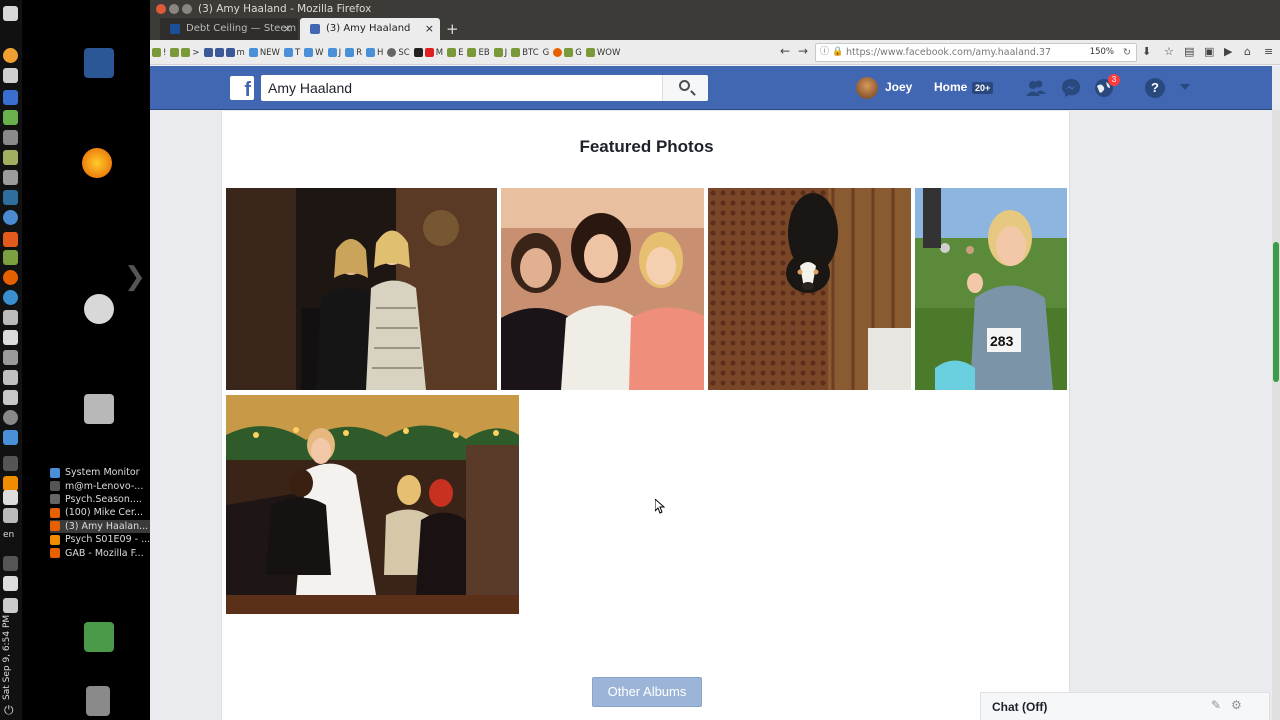 This screenshot has width=1280, height=720. What do you see at coordinates (1019, 707) in the screenshot?
I see `chat-status: Chat (Off)` at bounding box center [1019, 707].